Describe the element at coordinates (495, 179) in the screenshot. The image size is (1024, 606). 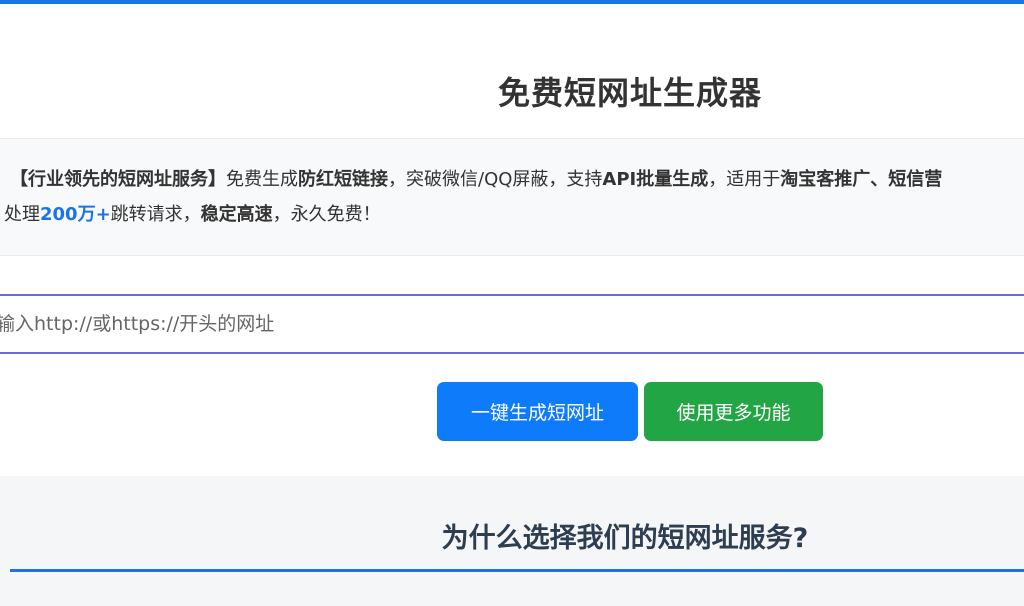
I see `intro-text: ，突破微信/QQ屏蔽，支持` at that location.